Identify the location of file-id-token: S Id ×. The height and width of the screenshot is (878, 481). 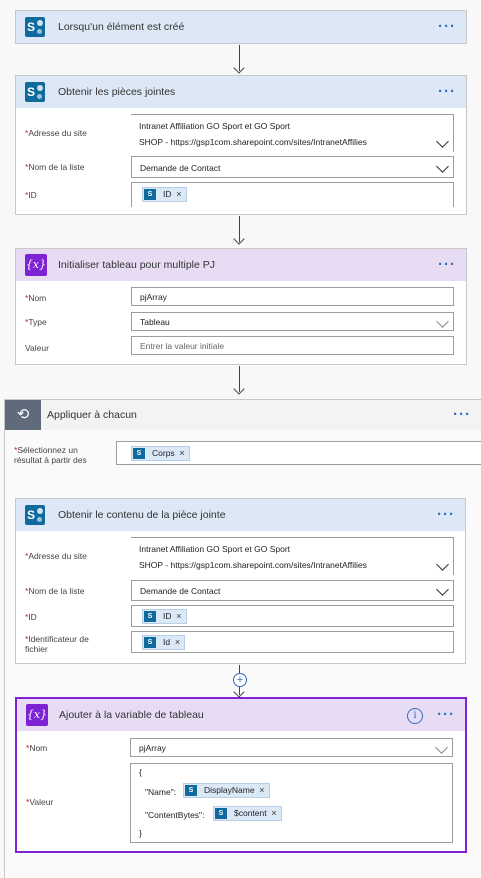
(164, 642).